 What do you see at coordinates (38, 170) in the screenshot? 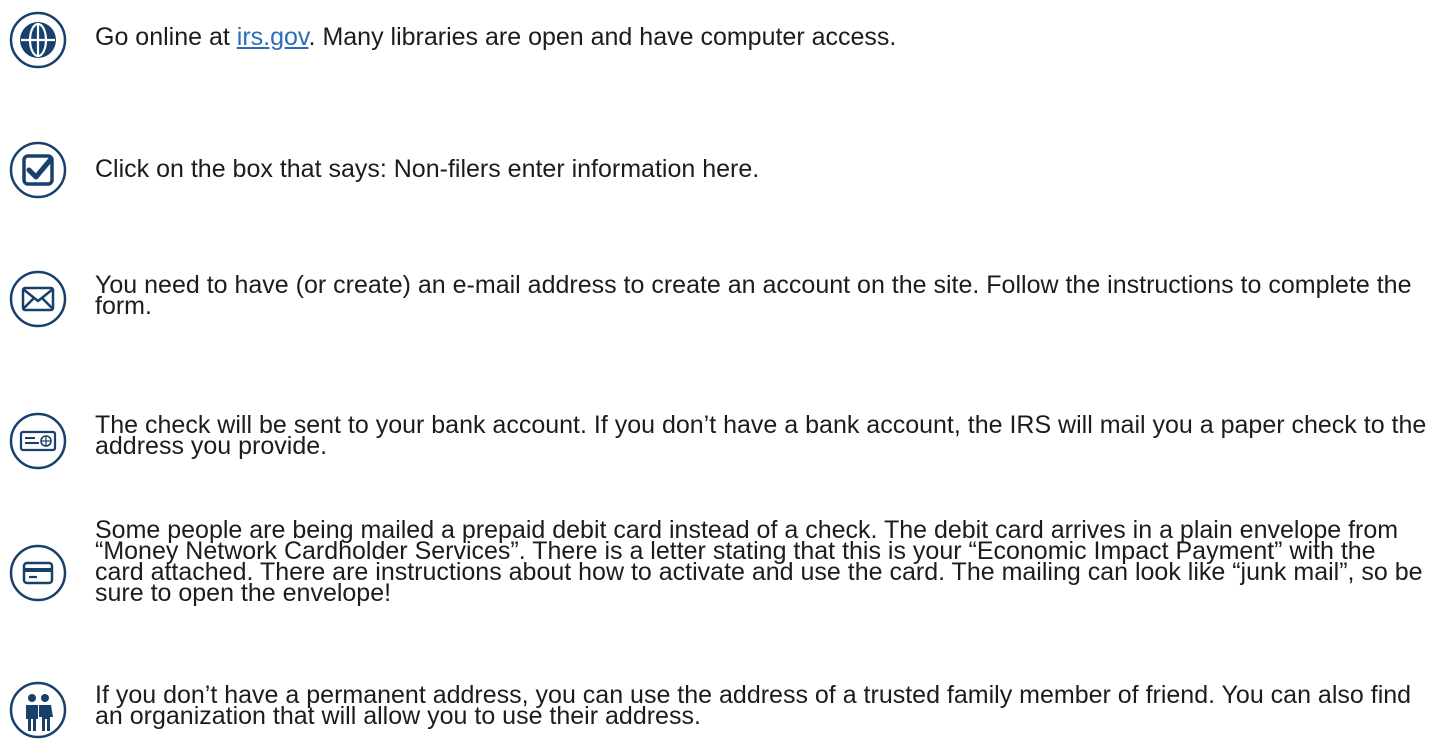
I see `checkbox-icon` at bounding box center [38, 170].